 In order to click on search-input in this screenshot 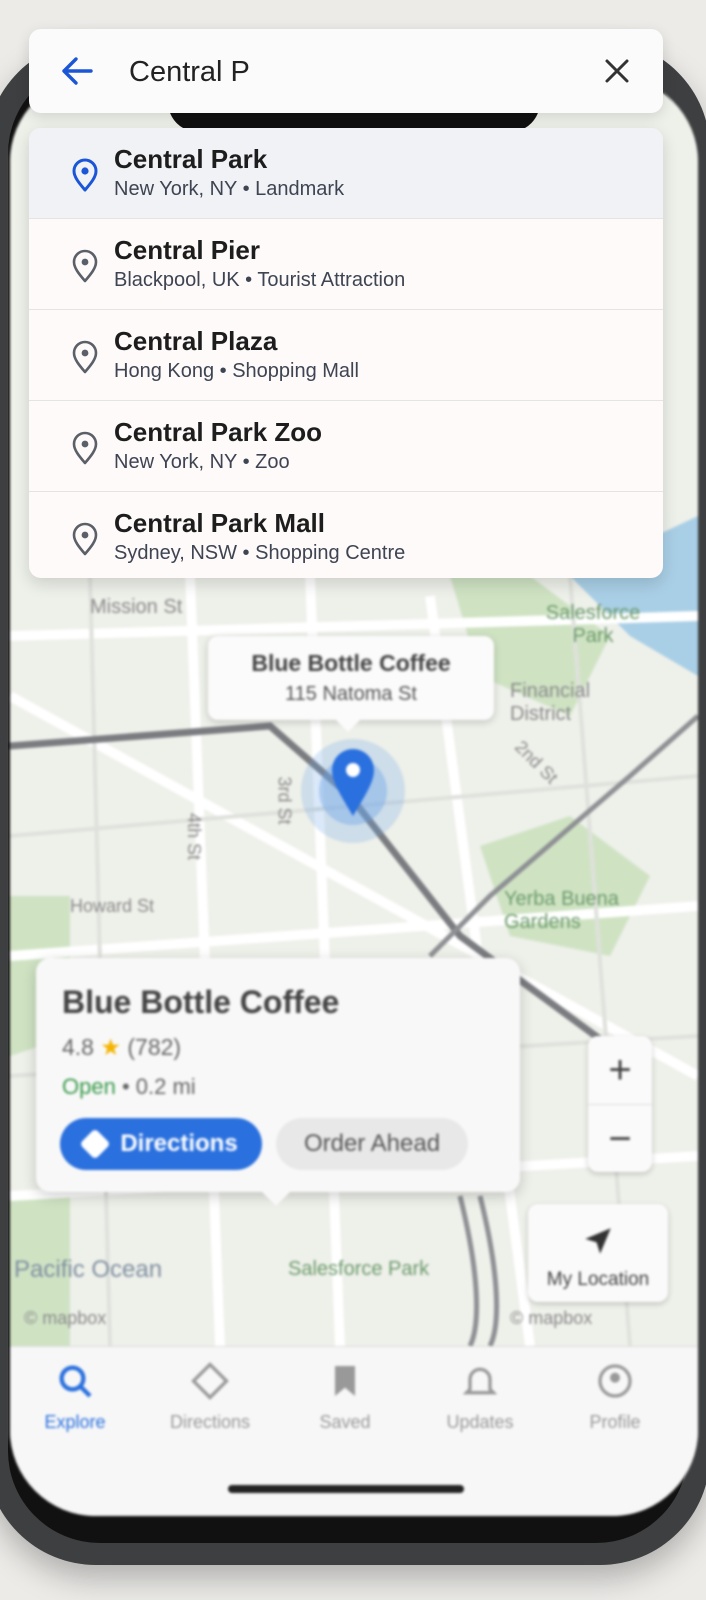, I will do `click(349, 72)`.